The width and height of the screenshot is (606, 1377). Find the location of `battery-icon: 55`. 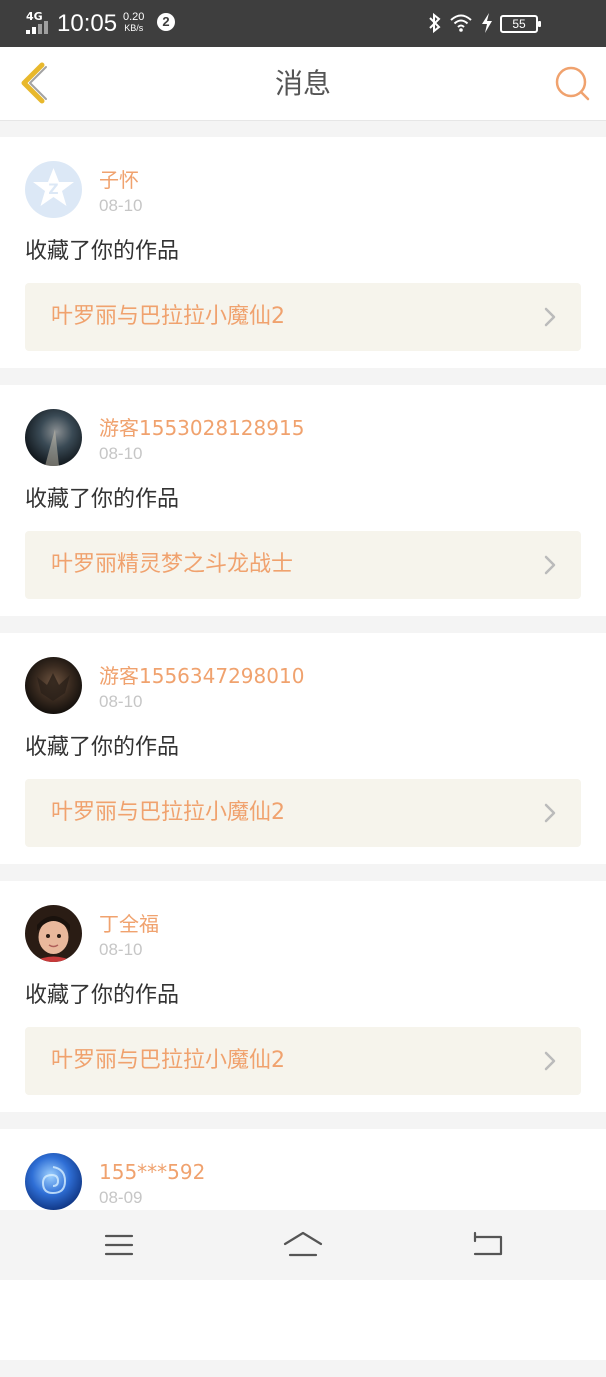

battery-icon: 55 is located at coordinates (520, 24).